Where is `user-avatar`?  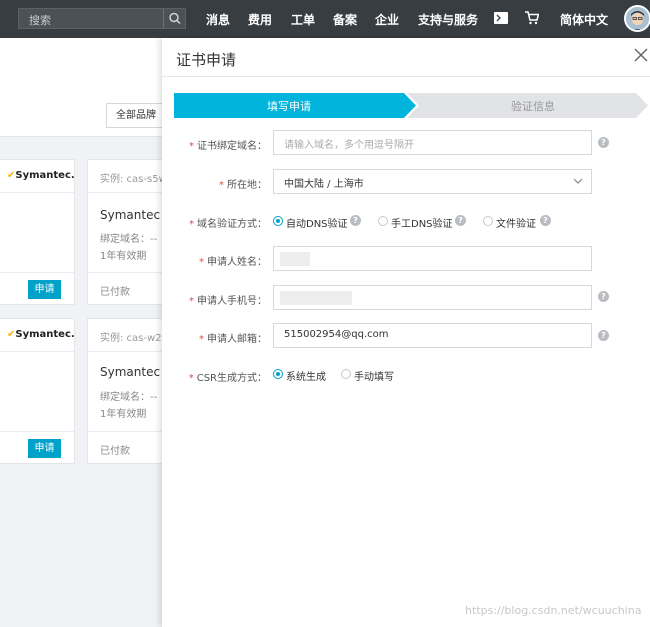
user-avatar is located at coordinates (637, 18).